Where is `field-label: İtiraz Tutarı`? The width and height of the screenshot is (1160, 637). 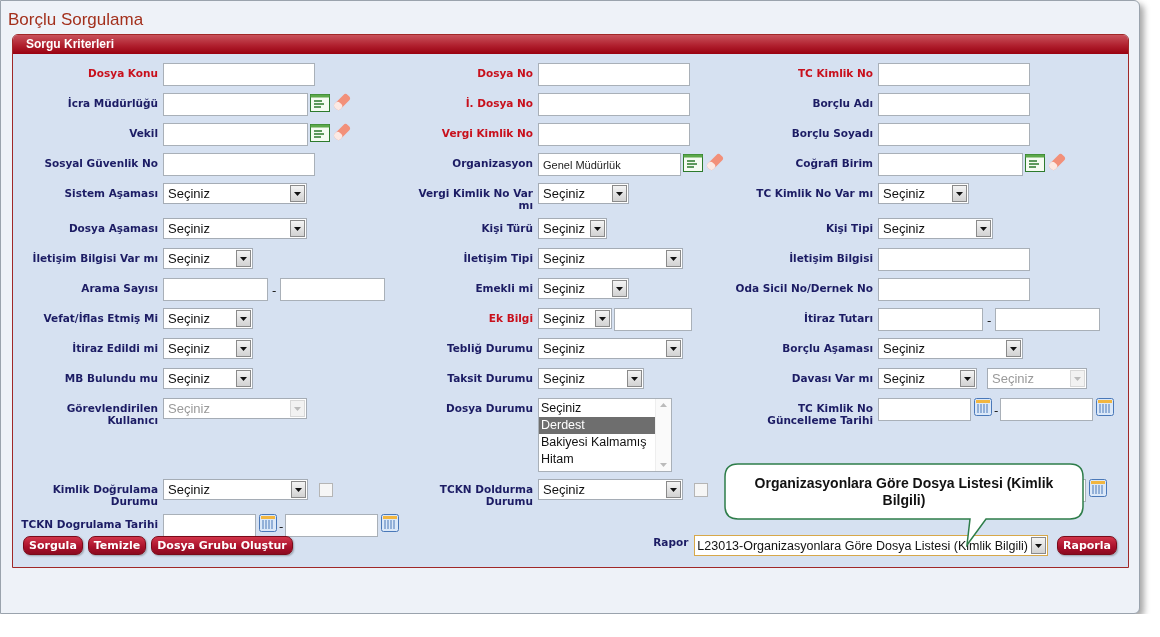 field-label: İtiraz Tutarı is located at coordinates (838, 317).